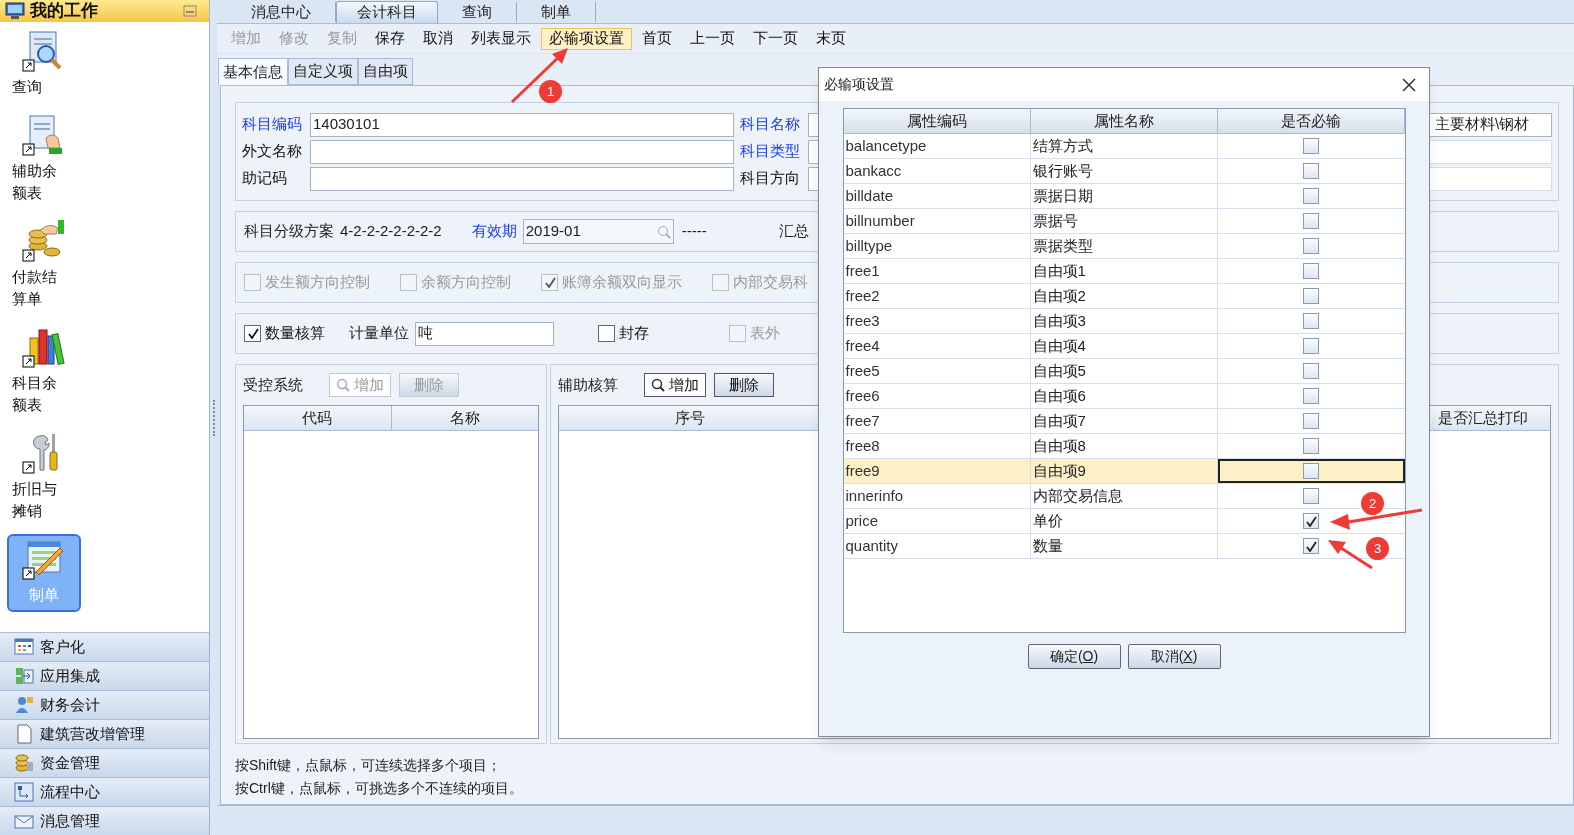 This screenshot has height=835, width=1574. Describe the element at coordinates (1124, 346) in the screenshot. I see `table-row: free4 自由项4` at that location.